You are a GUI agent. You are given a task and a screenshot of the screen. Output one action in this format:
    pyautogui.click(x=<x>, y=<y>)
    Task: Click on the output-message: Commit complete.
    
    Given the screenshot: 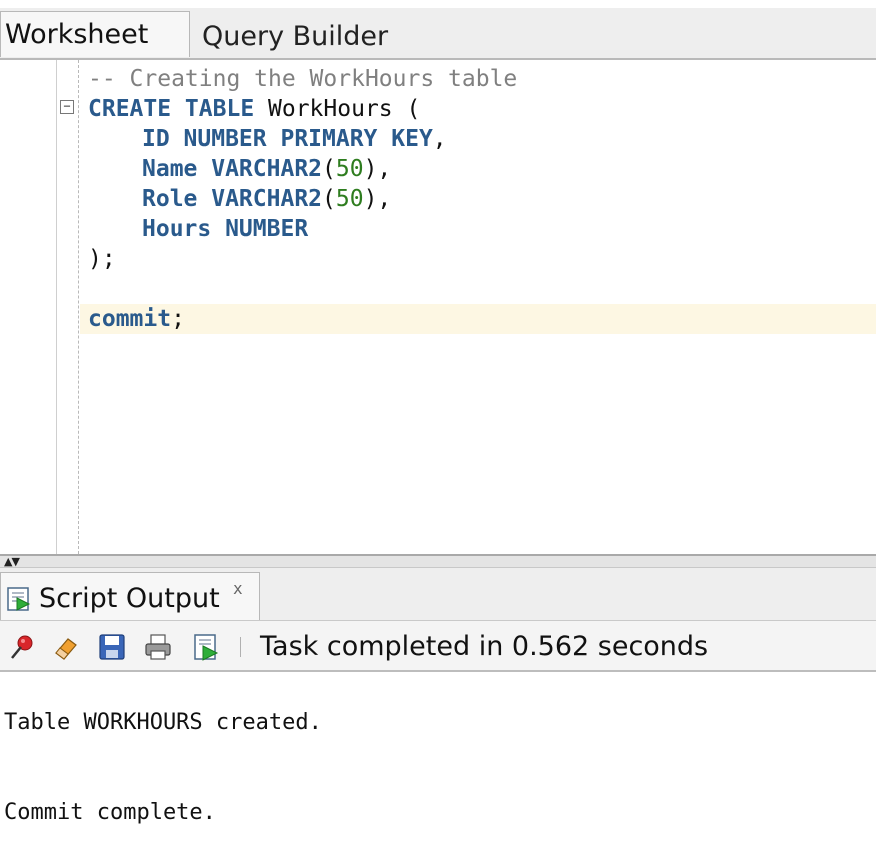 What is the action you would take?
    pyautogui.click(x=110, y=812)
    